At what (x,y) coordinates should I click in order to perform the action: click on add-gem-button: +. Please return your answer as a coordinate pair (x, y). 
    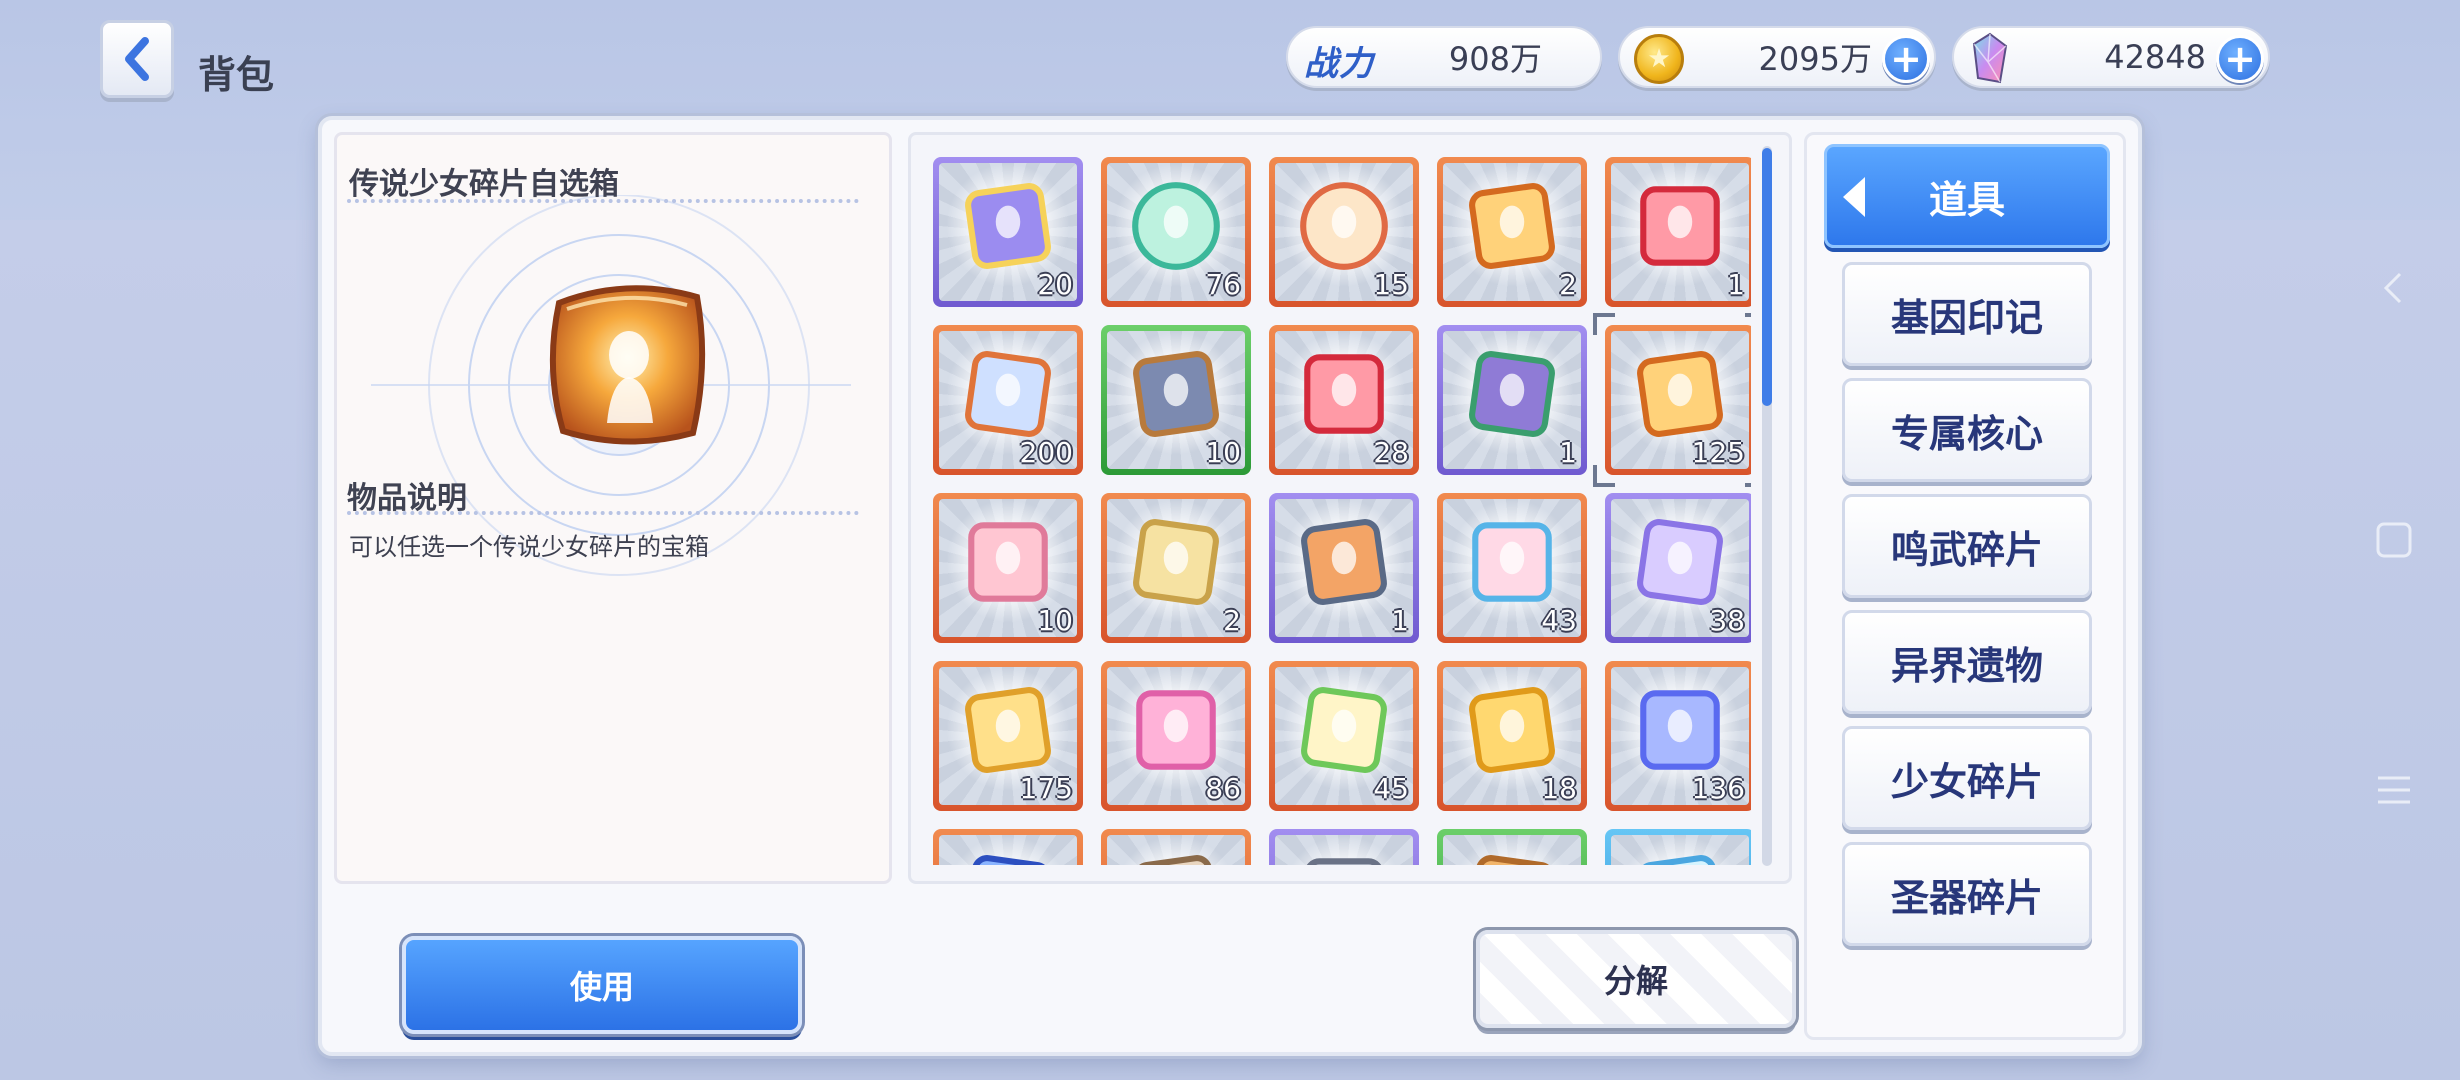
    Looking at the image, I should click on (2240, 59).